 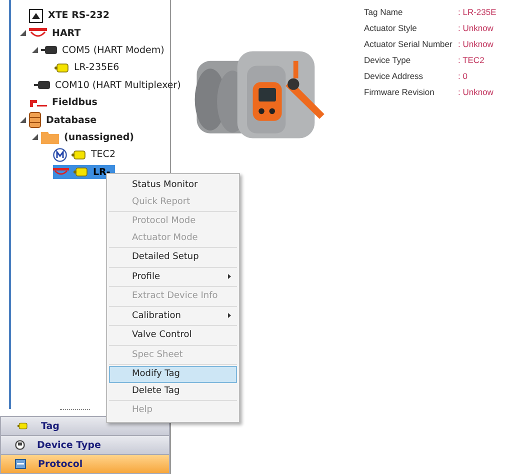 What do you see at coordinates (463, 77) in the screenshot?
I see `property-value: : 0` at bounding box center [463, 77].